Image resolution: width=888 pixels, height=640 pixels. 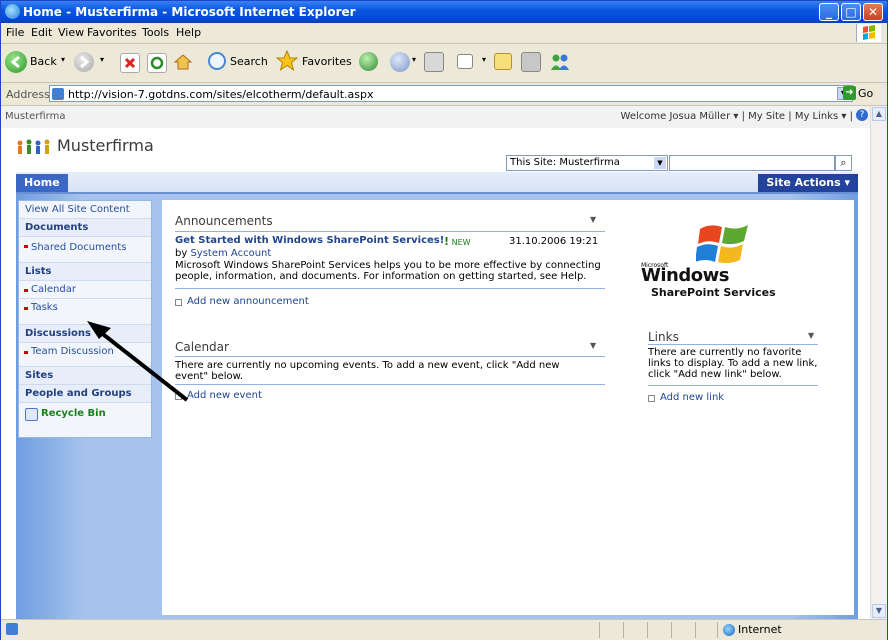 What do you see at coordinates (112, 32) in the screenshot?
I see `menu-favorites: Favorites` at bounding box center [112, 32].